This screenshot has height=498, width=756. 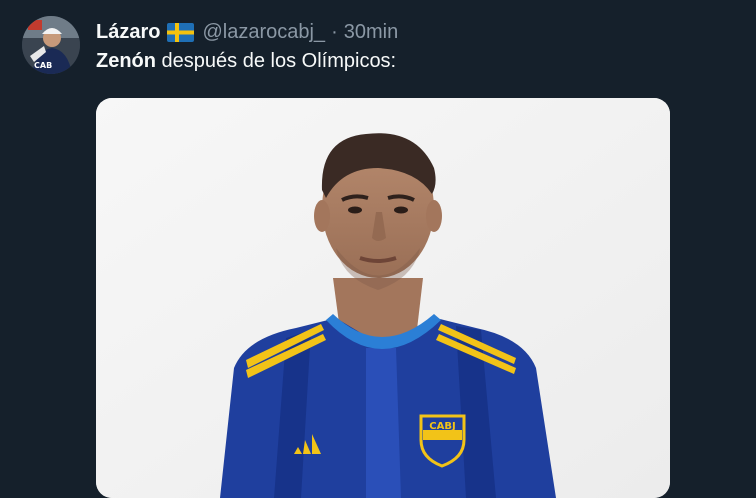 I want to click on avatar-image: CAB, so click(x=51, y=45).